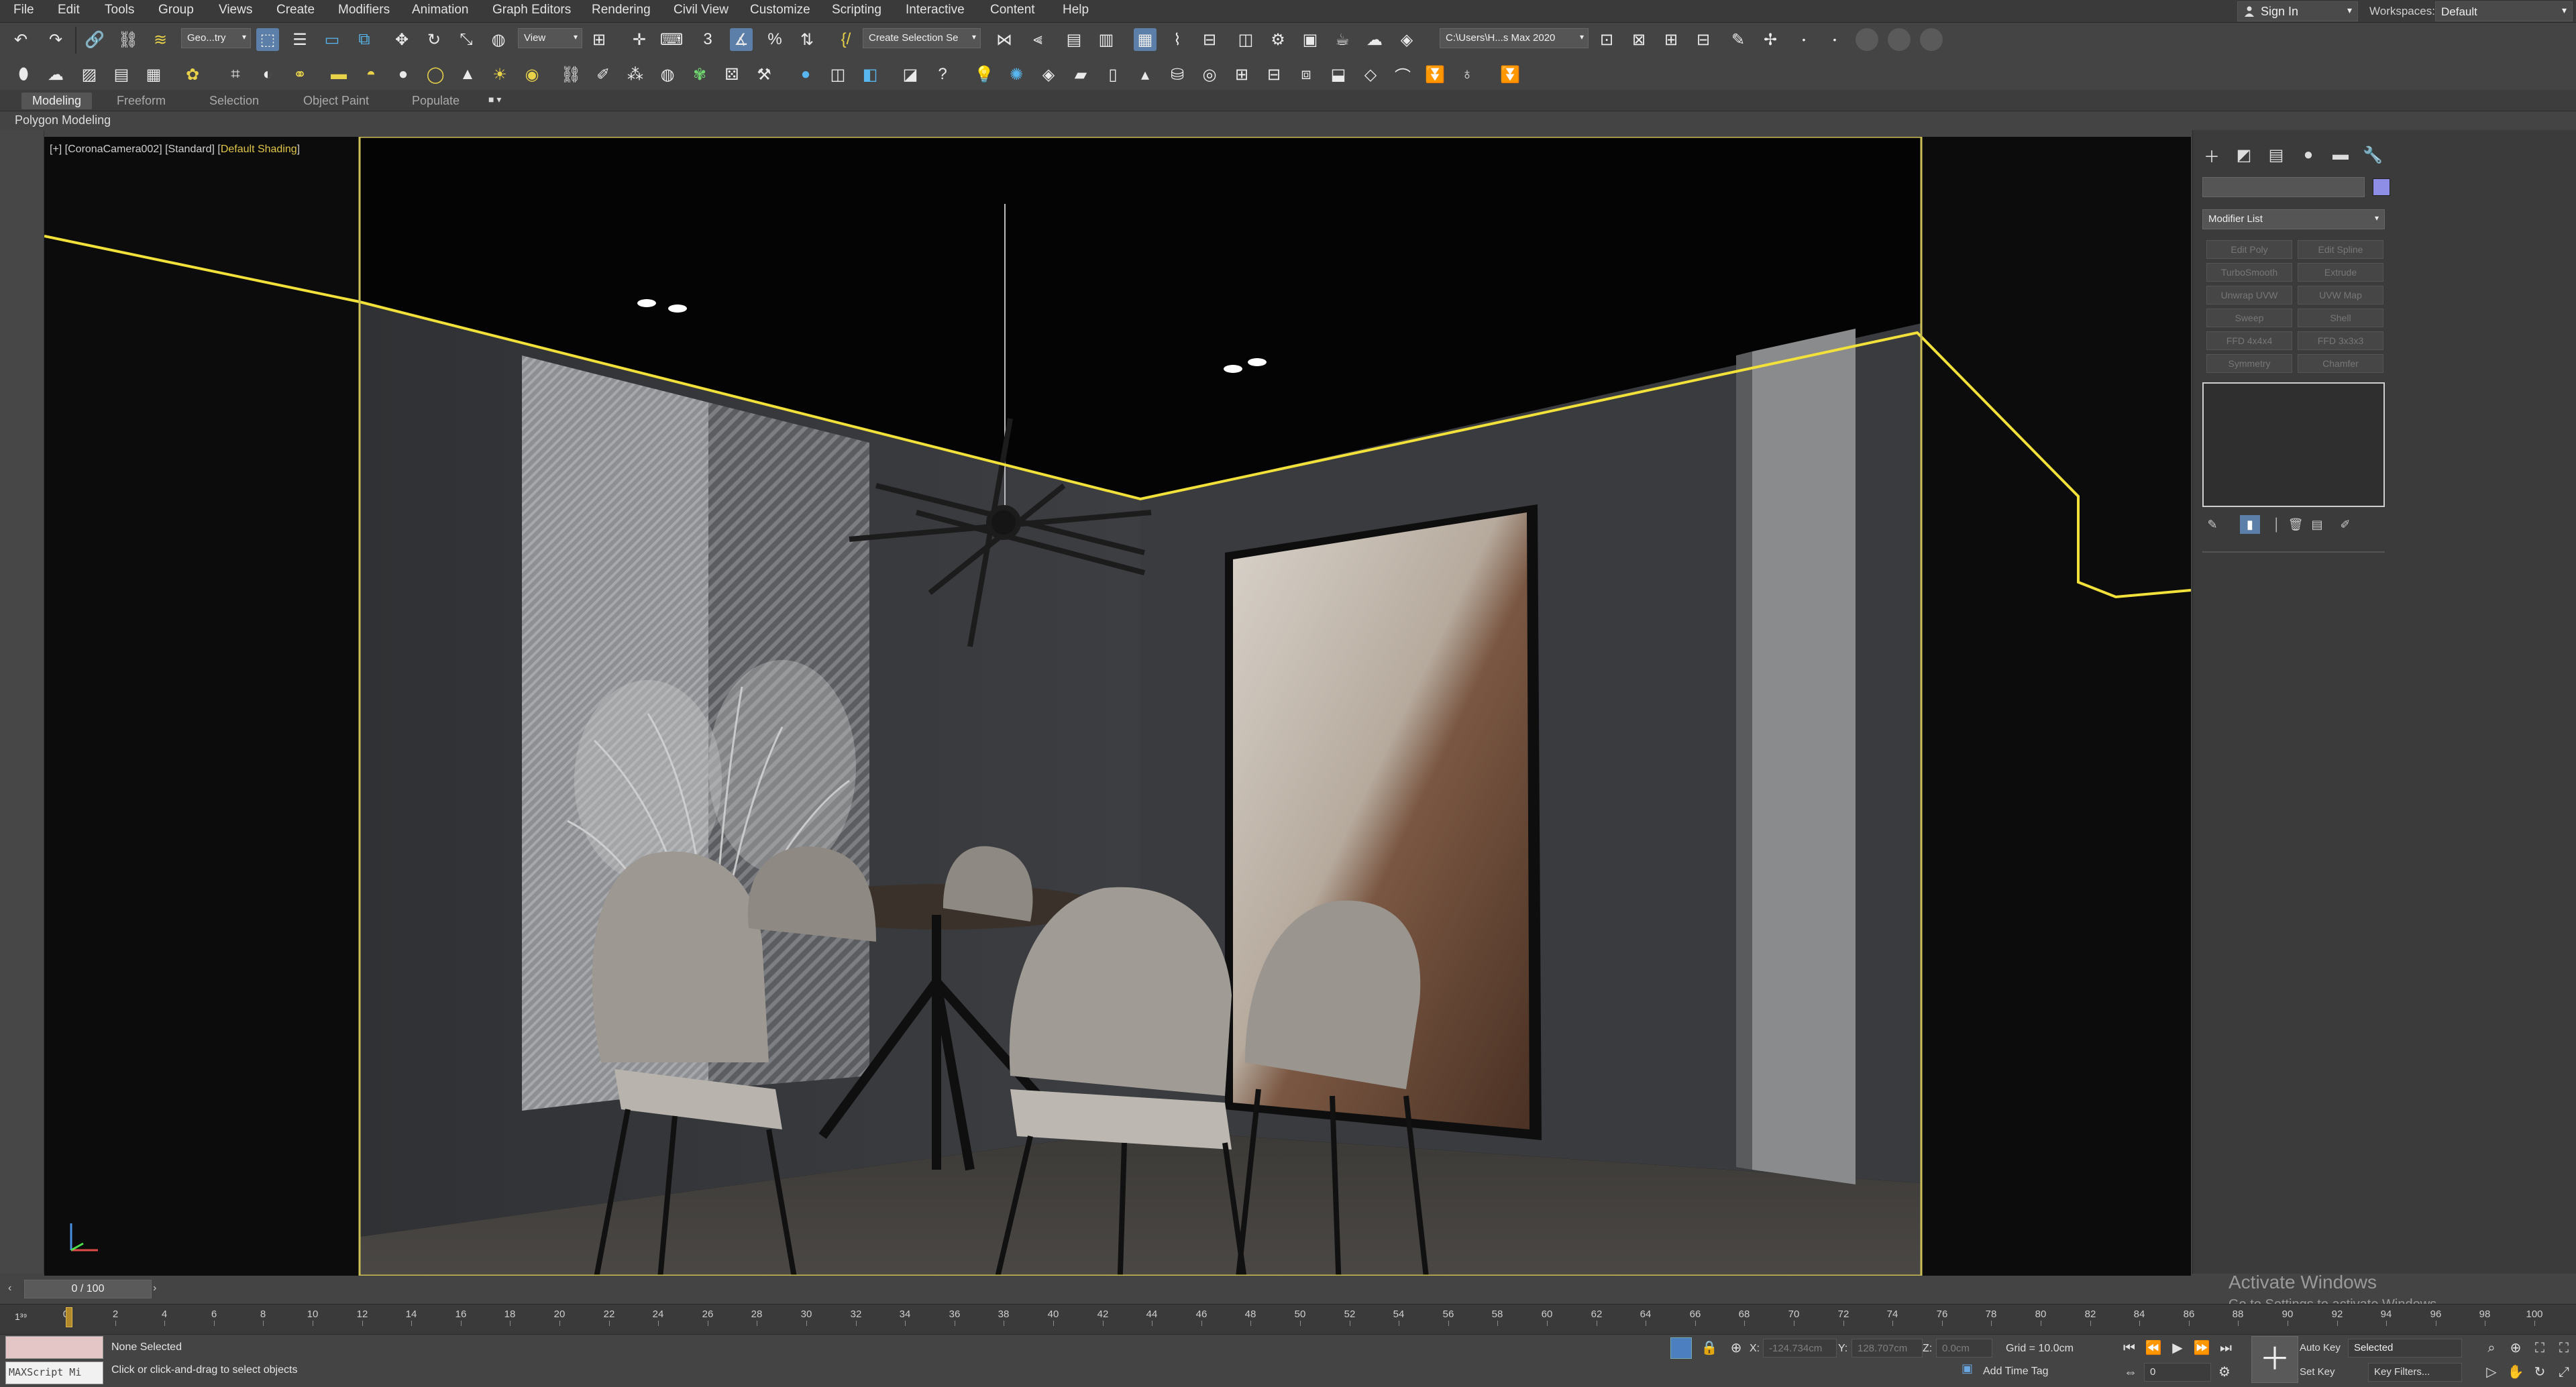 The image size is (2576, 1387). What do you see at coordinates (2249, 363) in the screenshot?
I see `mod-symmetry-button: Symmetry` at bounding box center [2249, 363].